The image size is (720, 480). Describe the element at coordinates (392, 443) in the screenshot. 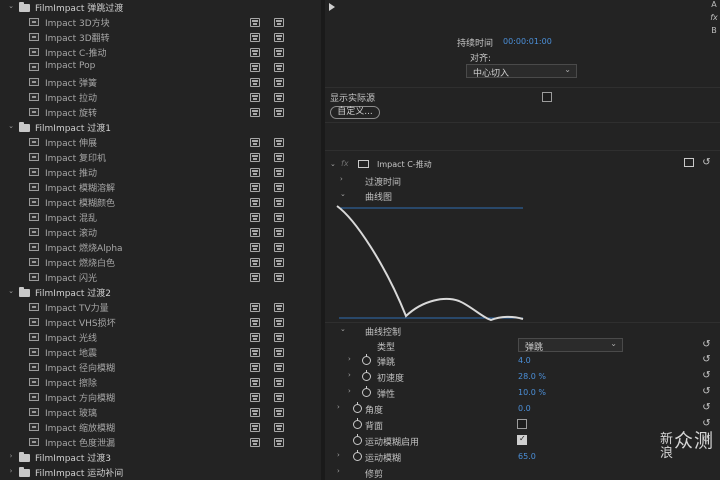

I see `motion-blur-enable-label: 运动模糊启用` at that location.